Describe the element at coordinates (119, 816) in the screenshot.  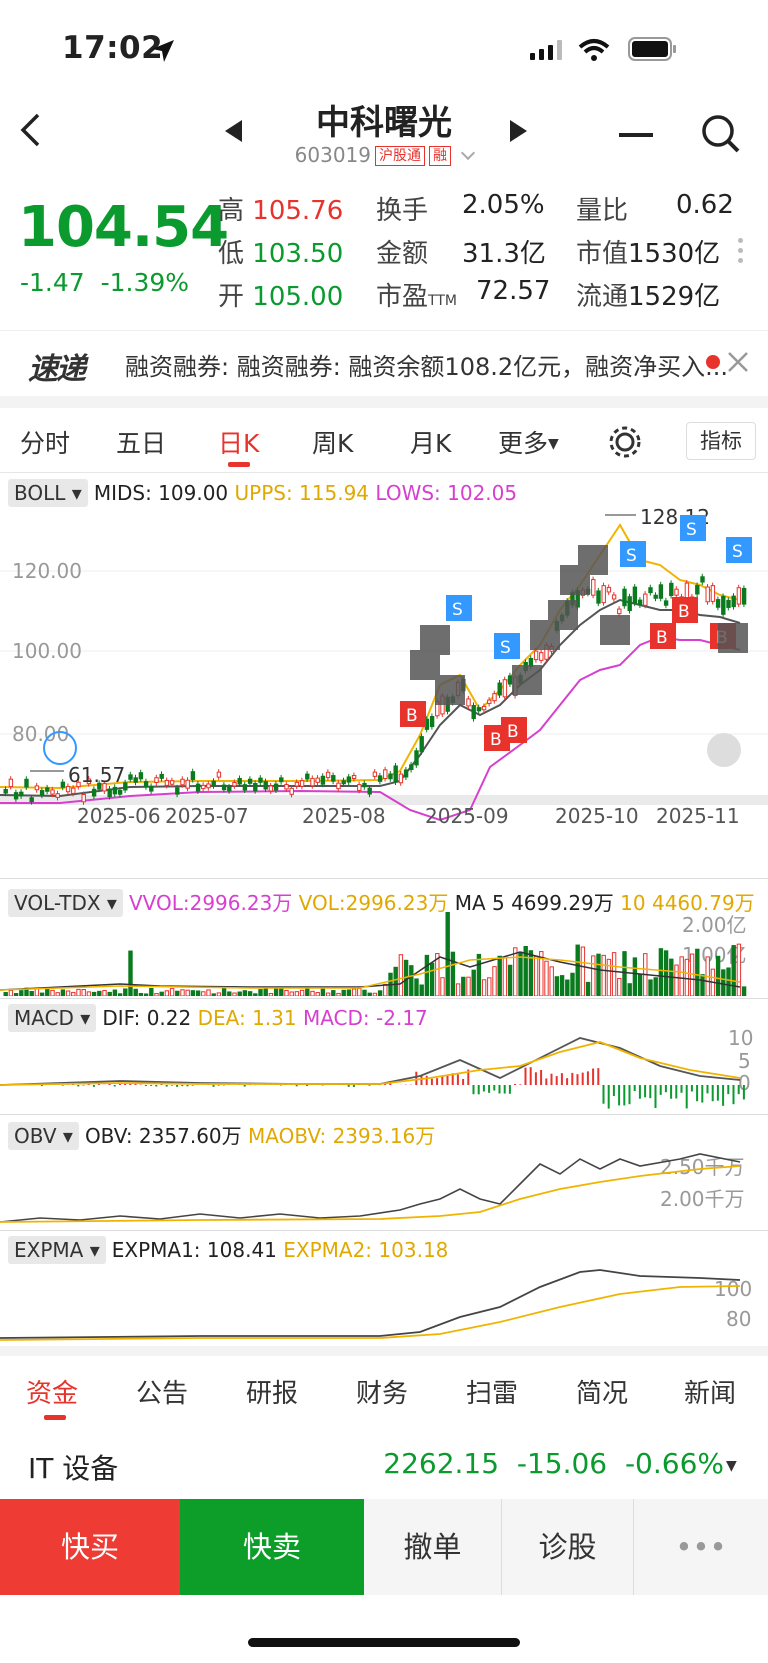
I see `date-label-0: 2025-06` at that location.